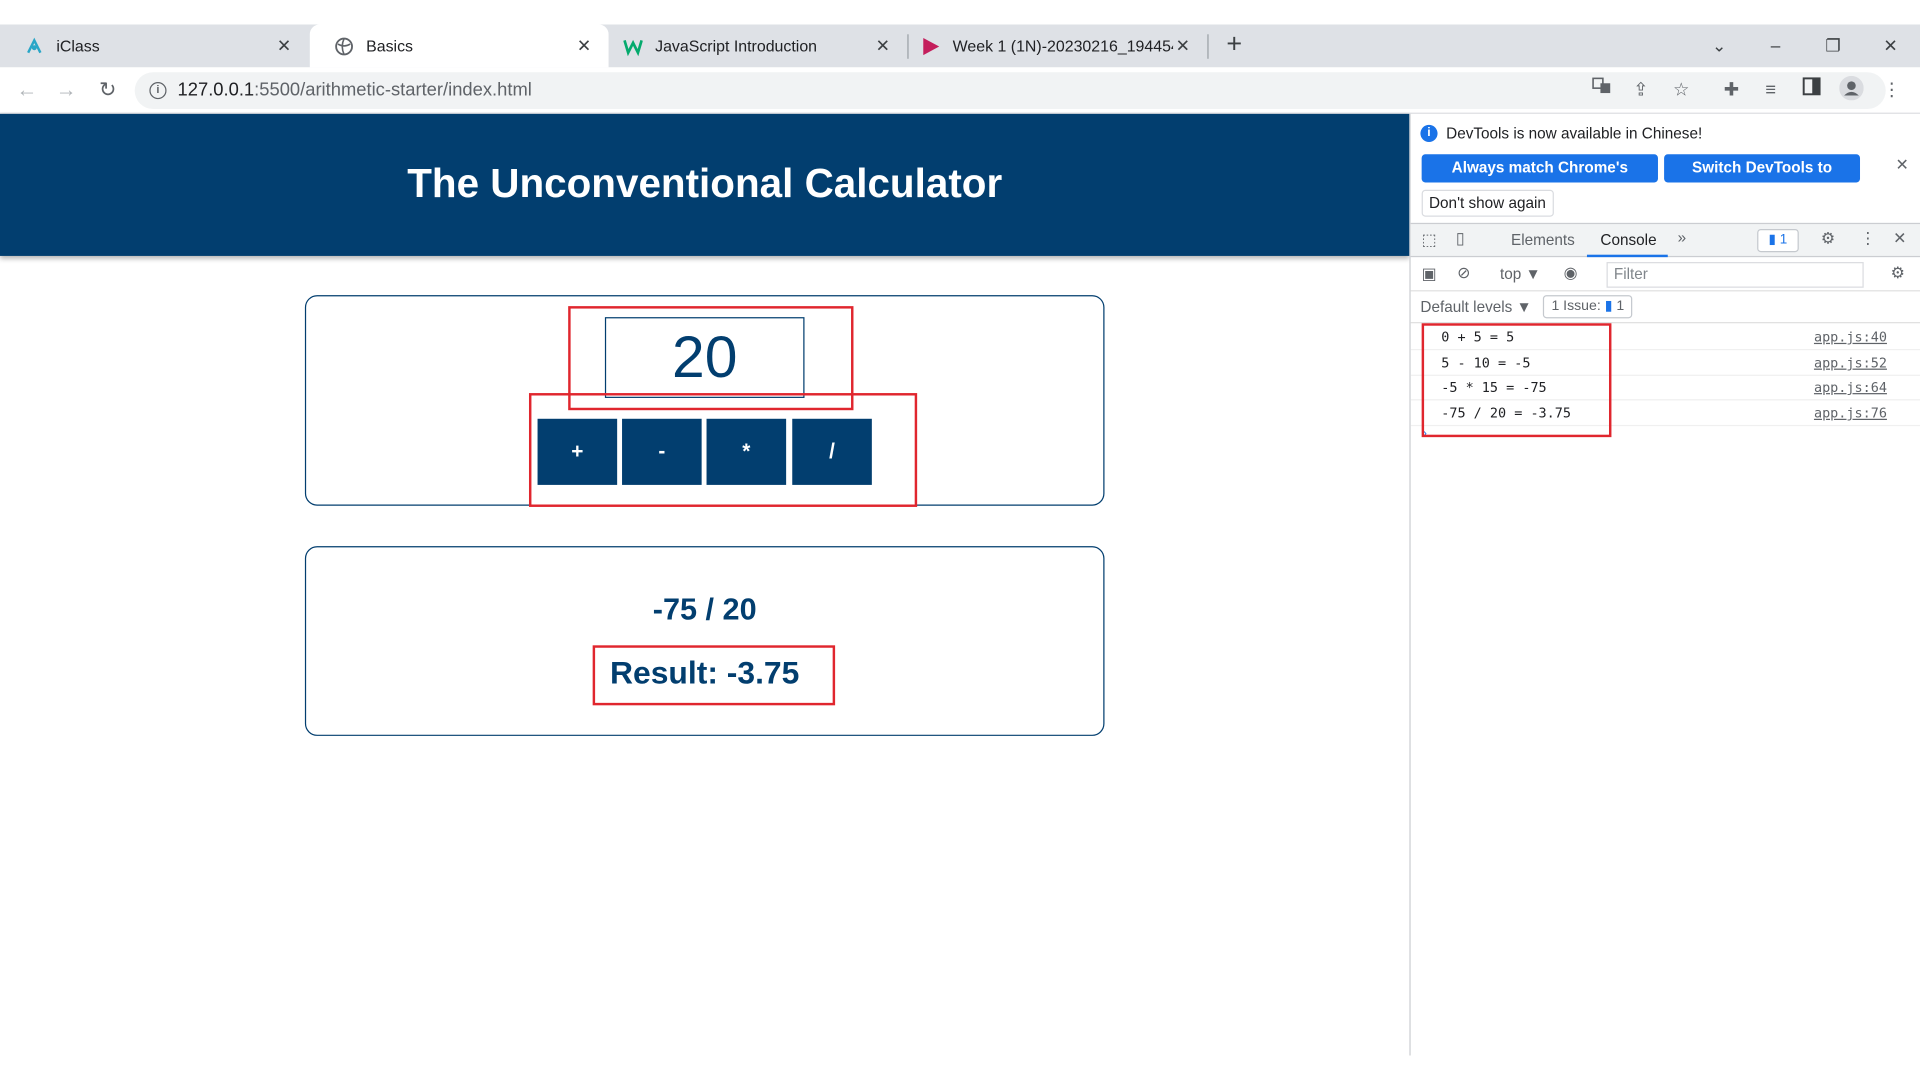 This screenshot has width=1920, height=1080. Describe the element at coordinates (390, 46) in the screenshot. I see `tab-title: Basics` at that location.